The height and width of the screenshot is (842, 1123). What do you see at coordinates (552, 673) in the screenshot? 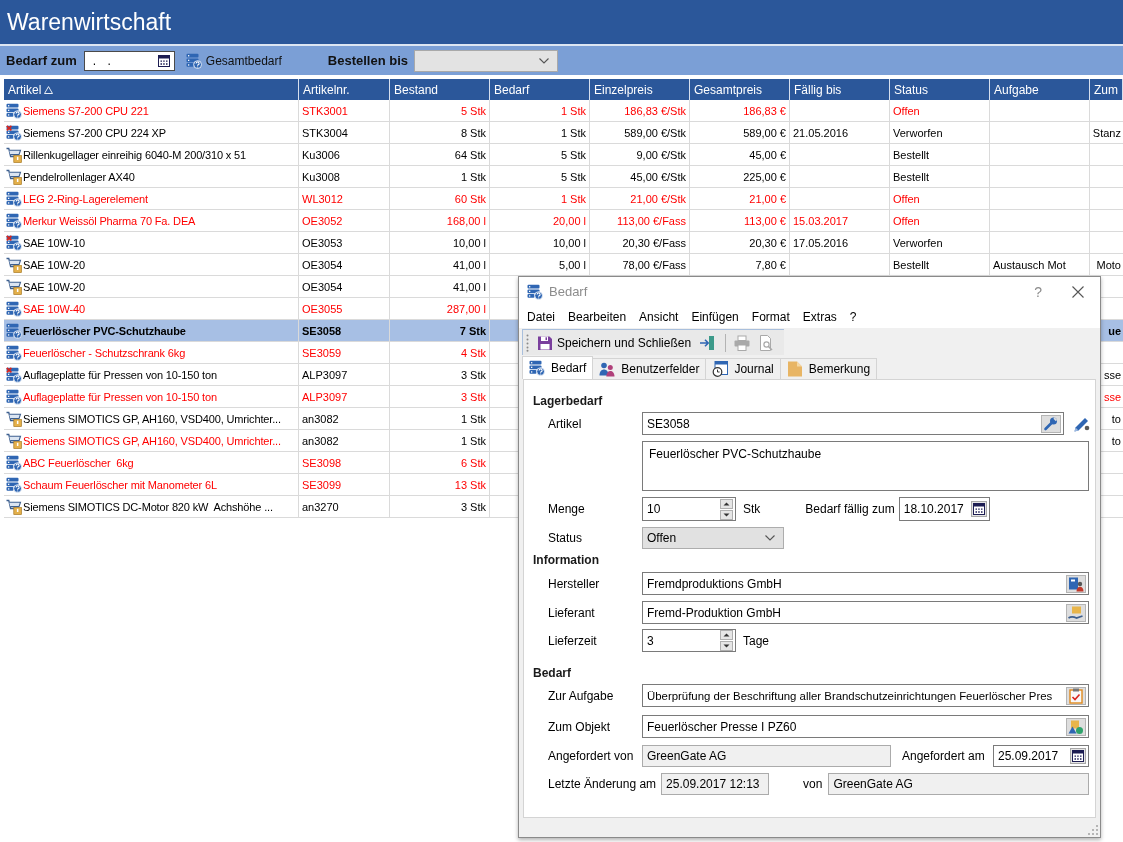
I see `section-heading: Bedarf` at bounding box center [552, 673].